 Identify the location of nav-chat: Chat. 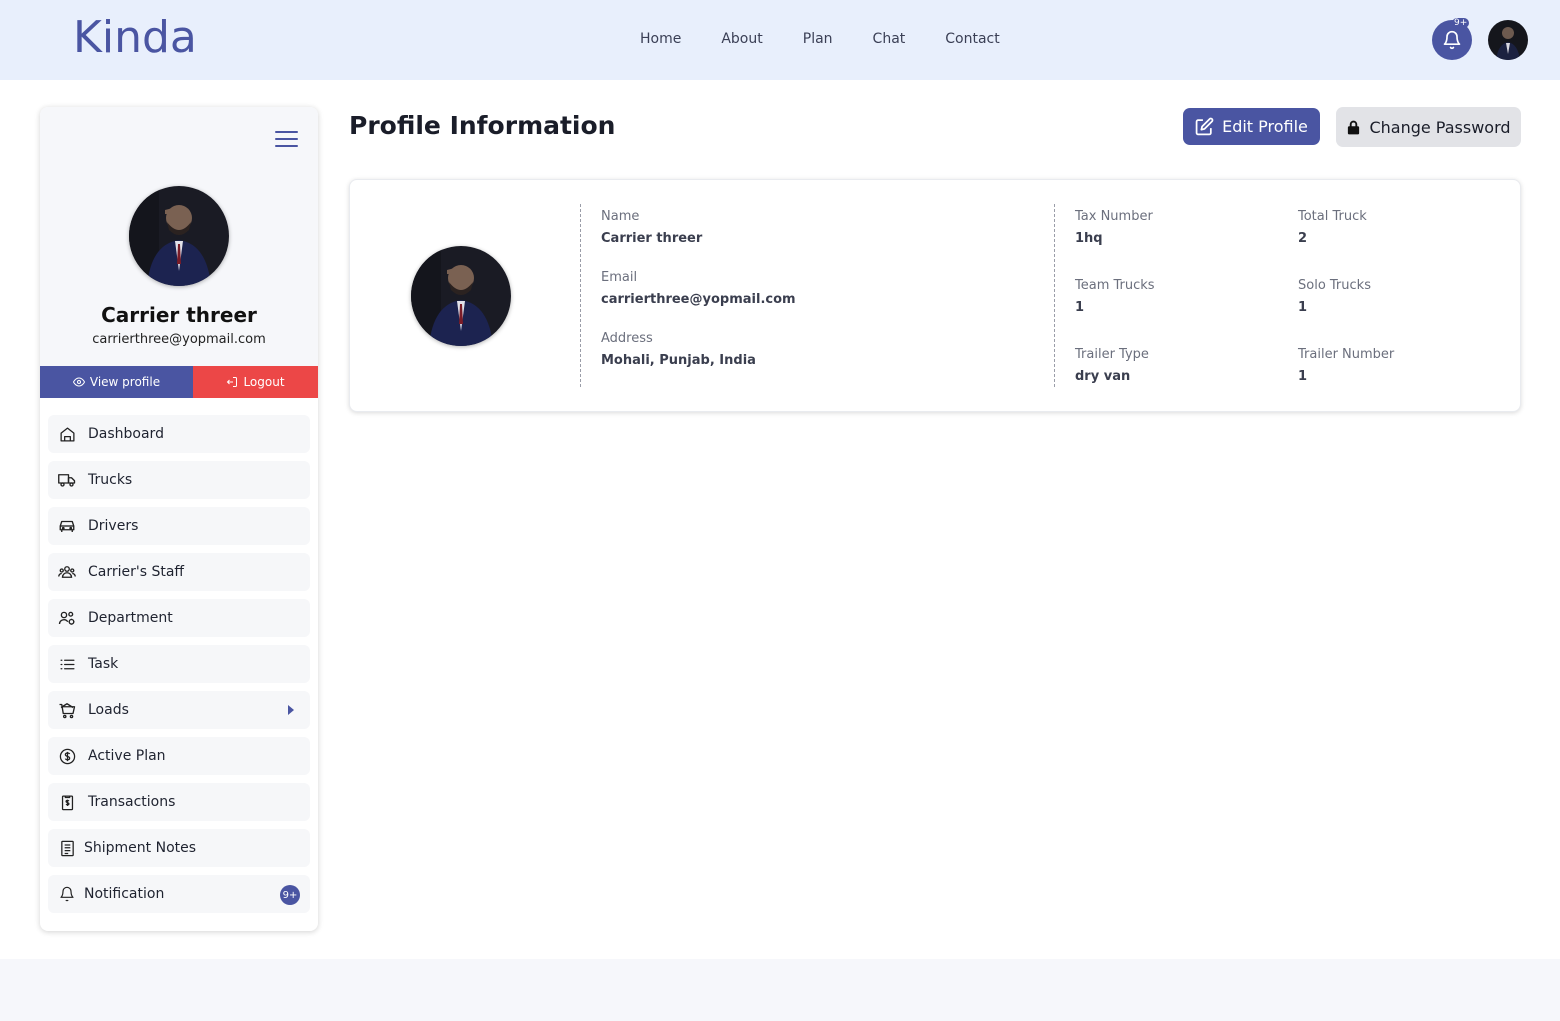
(889, 39).